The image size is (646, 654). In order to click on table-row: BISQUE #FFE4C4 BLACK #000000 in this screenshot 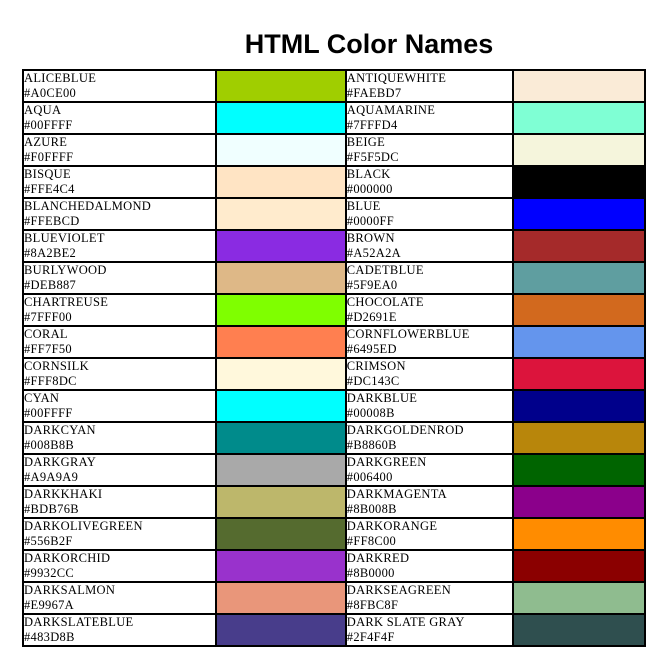, I will do `click(333, 182)`.